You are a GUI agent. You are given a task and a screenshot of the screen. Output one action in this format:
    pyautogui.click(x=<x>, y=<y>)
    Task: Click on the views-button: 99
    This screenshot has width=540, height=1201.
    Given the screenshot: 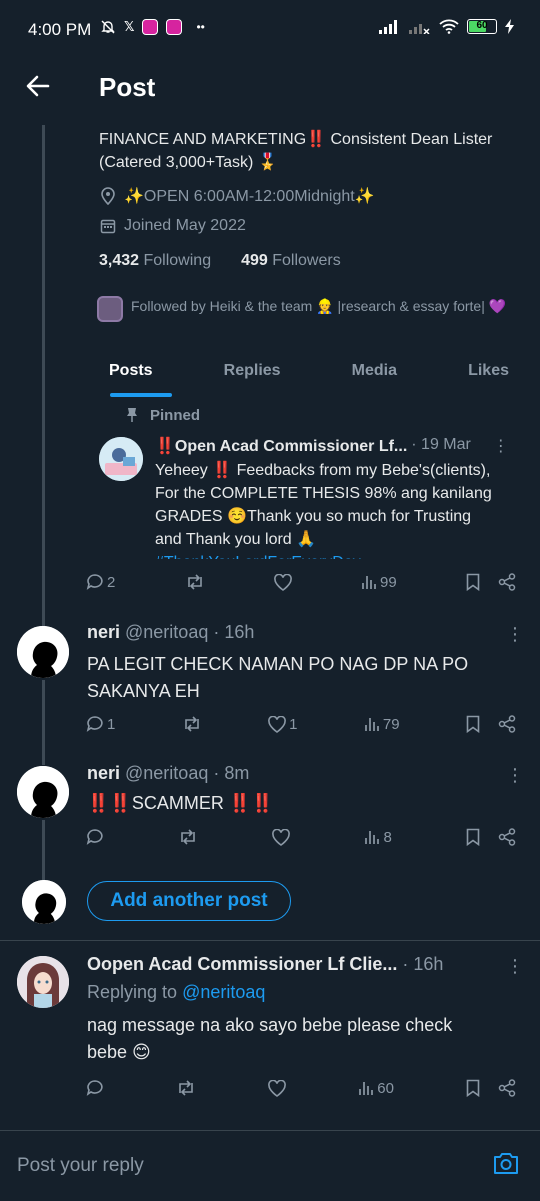 What is the action you would take?
    pyautogui.click(x=379, y=582)
    